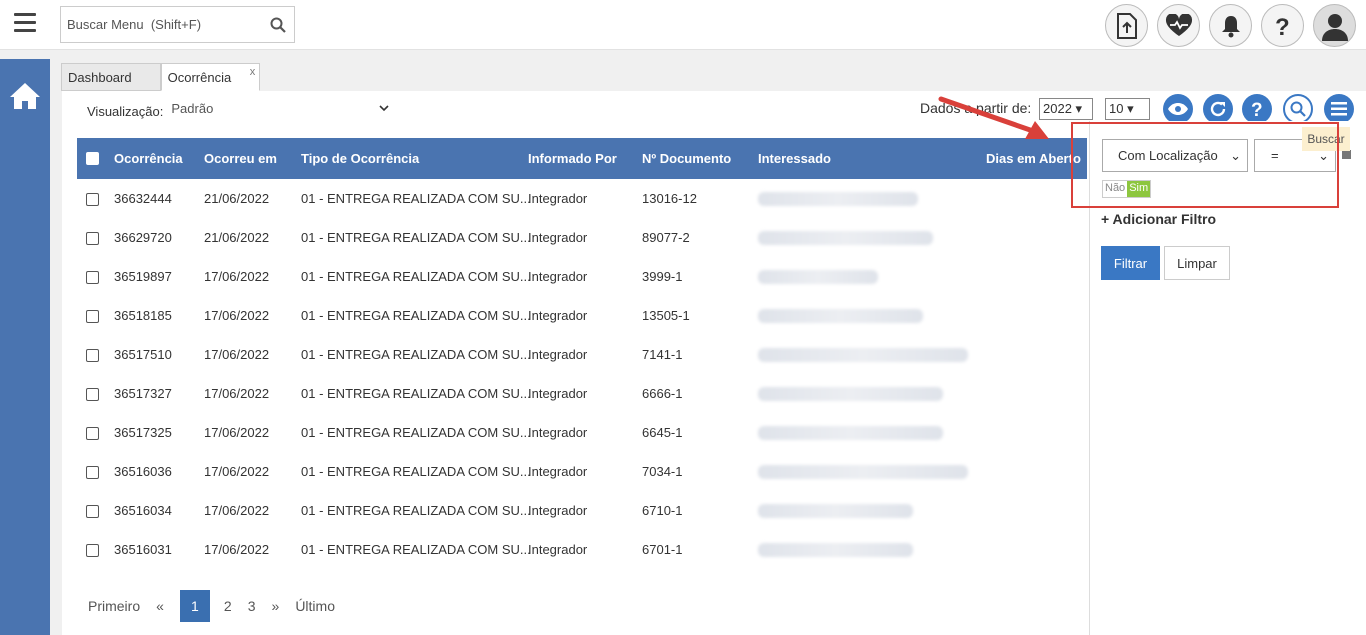 Image resolution: width=1366 pixels, height=635 pixels. Describe the element at coordinates (276, 606) in the screenshot. I see `next-page-link: »` at that location.